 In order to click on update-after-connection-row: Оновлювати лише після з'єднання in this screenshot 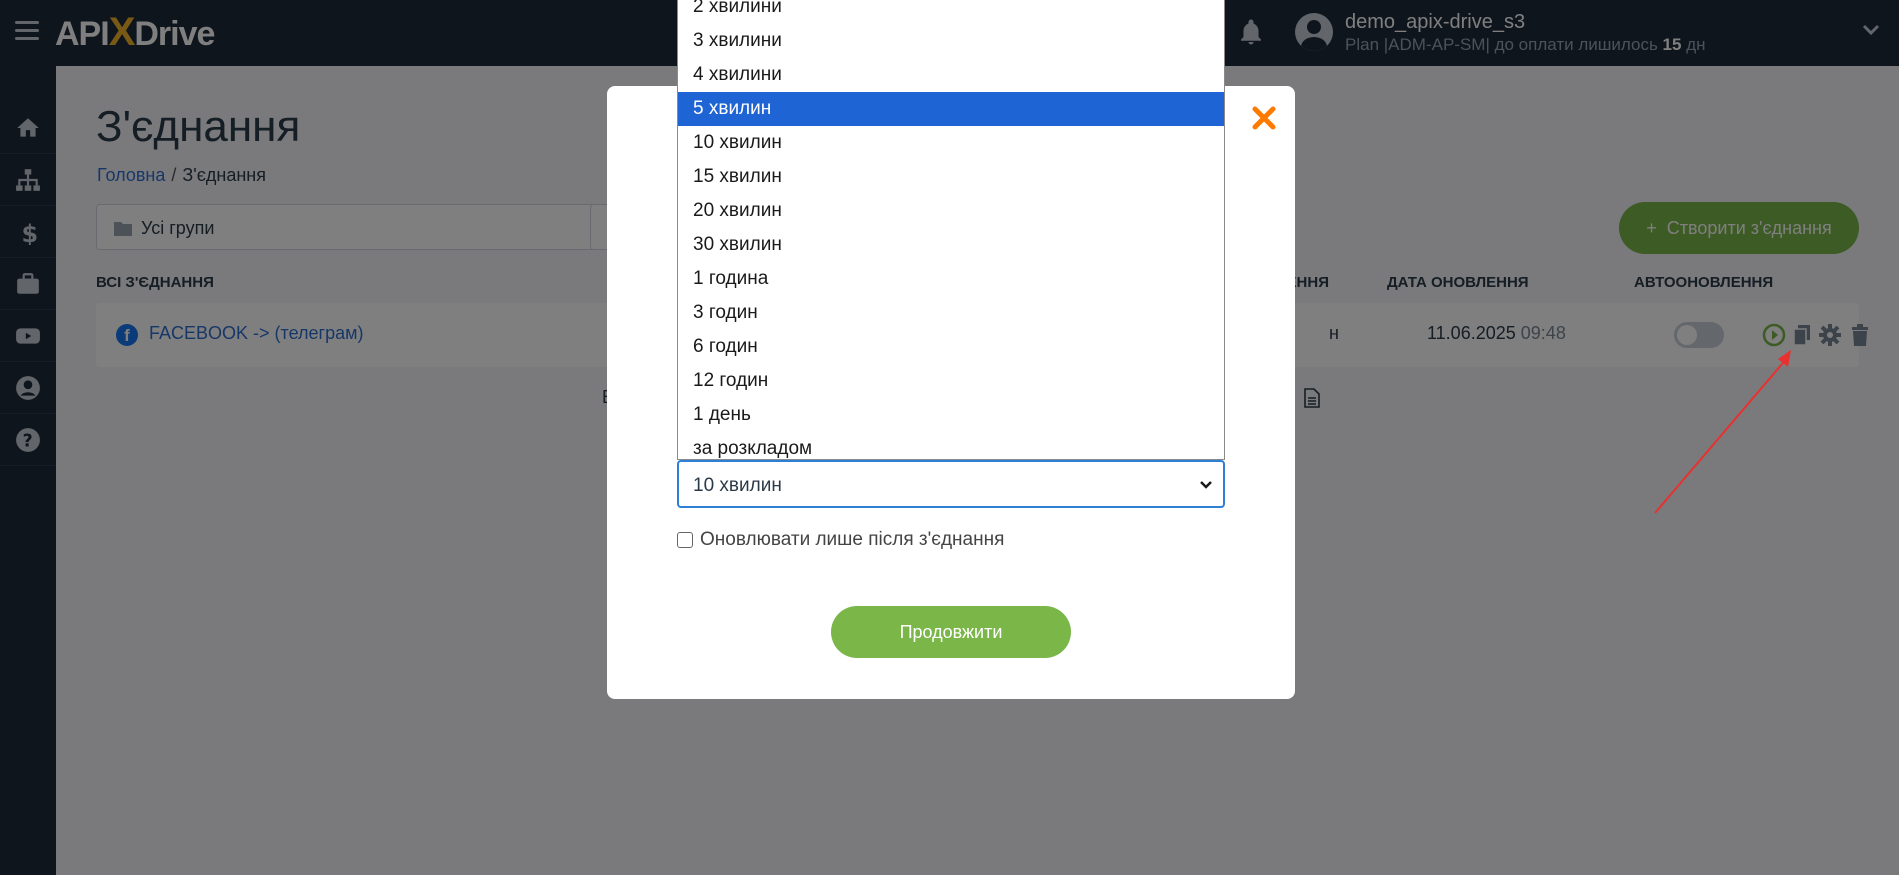, I will do `click(840, 540)`.